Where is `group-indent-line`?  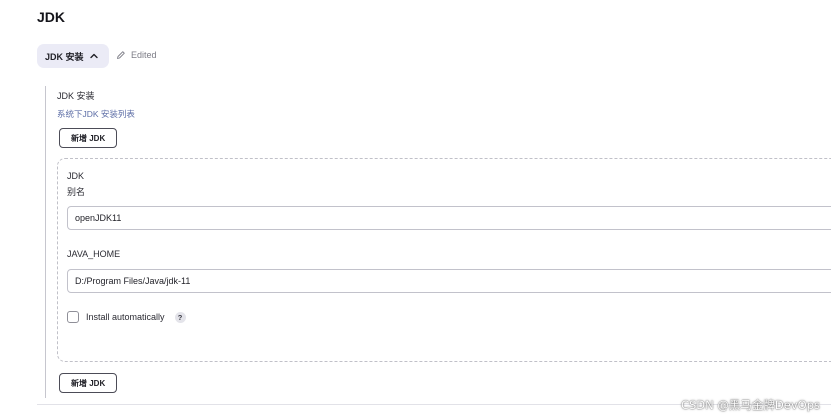
group-indent-line is located at coordinates (45, 242).